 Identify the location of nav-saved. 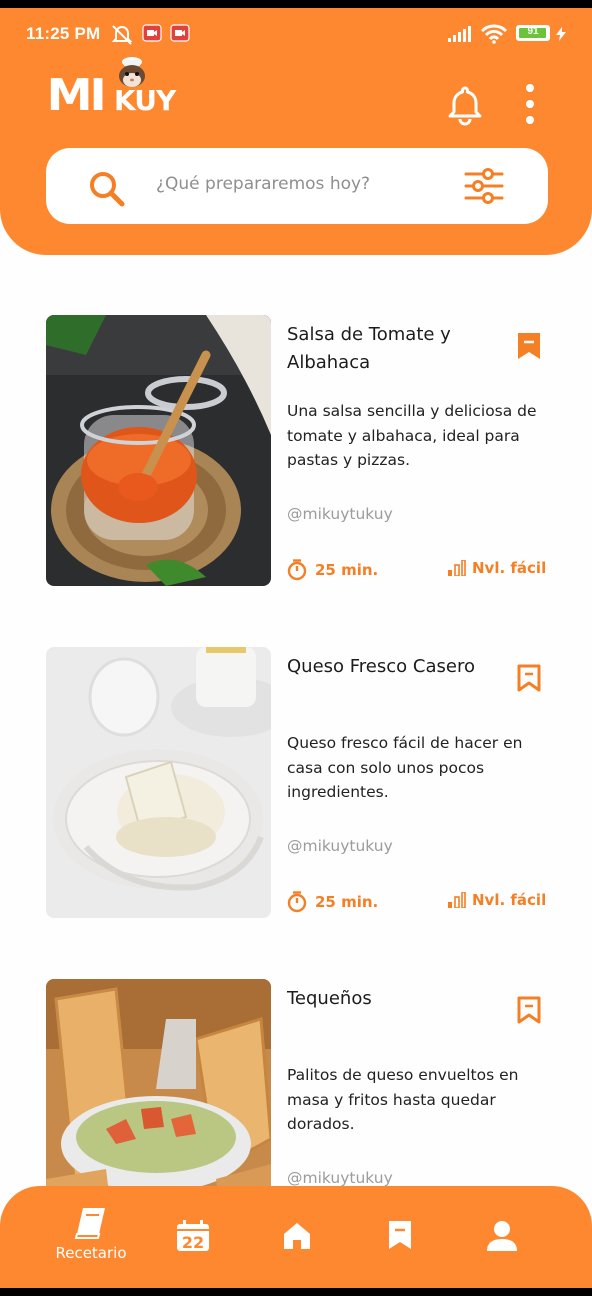
(400, 1240).